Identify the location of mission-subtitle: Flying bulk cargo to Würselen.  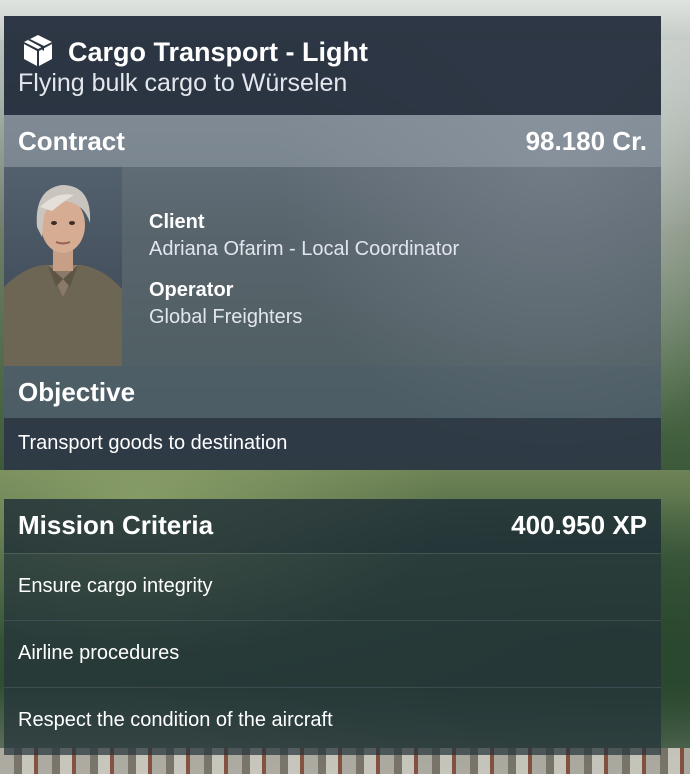
(183, 83).